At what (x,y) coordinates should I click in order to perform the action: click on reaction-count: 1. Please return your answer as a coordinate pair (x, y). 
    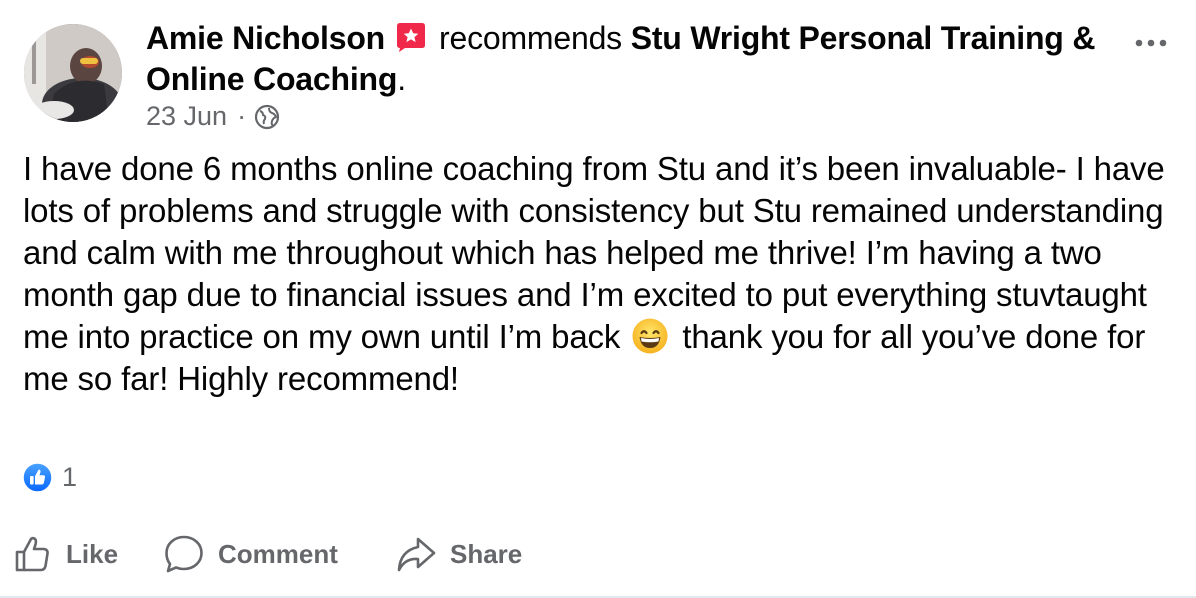
    Looking at the image, I should click on (70, 477).